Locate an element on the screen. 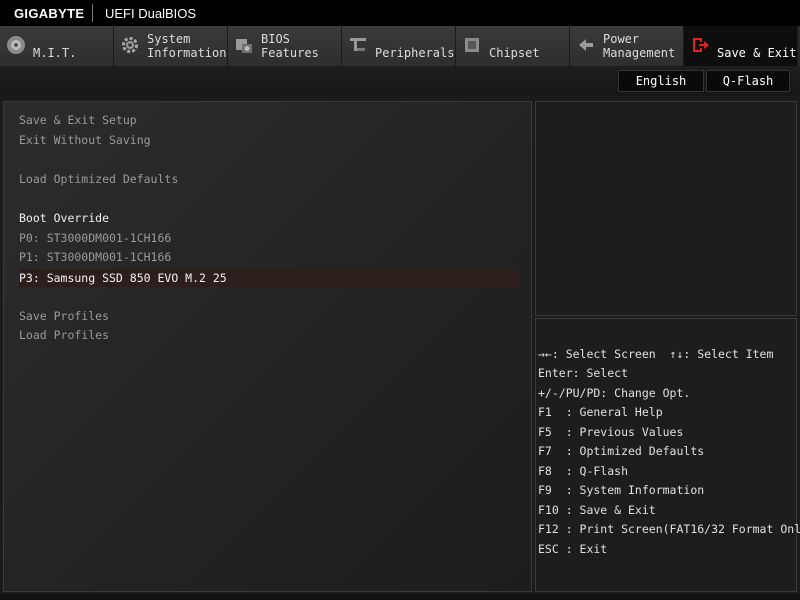 Image resolution: width=800 pixels, height=600 pixels. tab-mit: M.I.T. is located at coordinates (57, 46).